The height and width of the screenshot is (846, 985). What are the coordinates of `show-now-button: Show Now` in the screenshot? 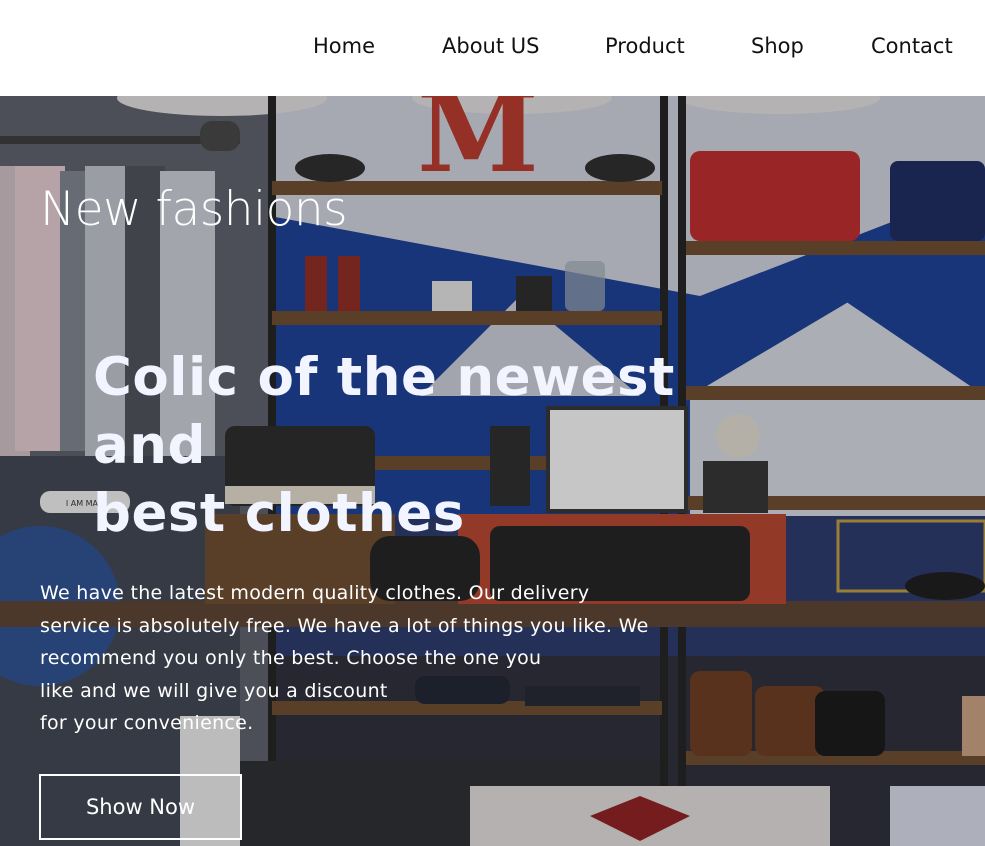 It's located at (140, 807).